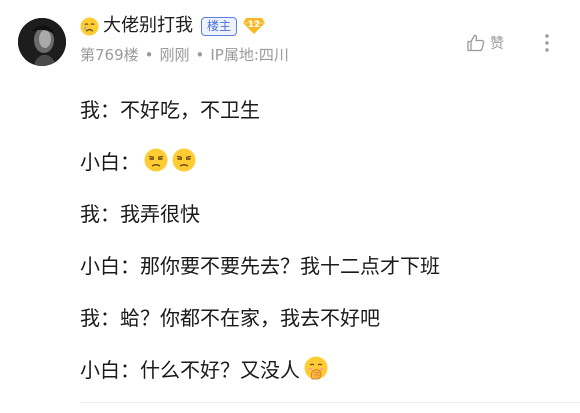 The height and width of the screenshot is (413, 580). I want to click on chat-line: 小白： 什么不好？又没人, so click(320, 368).